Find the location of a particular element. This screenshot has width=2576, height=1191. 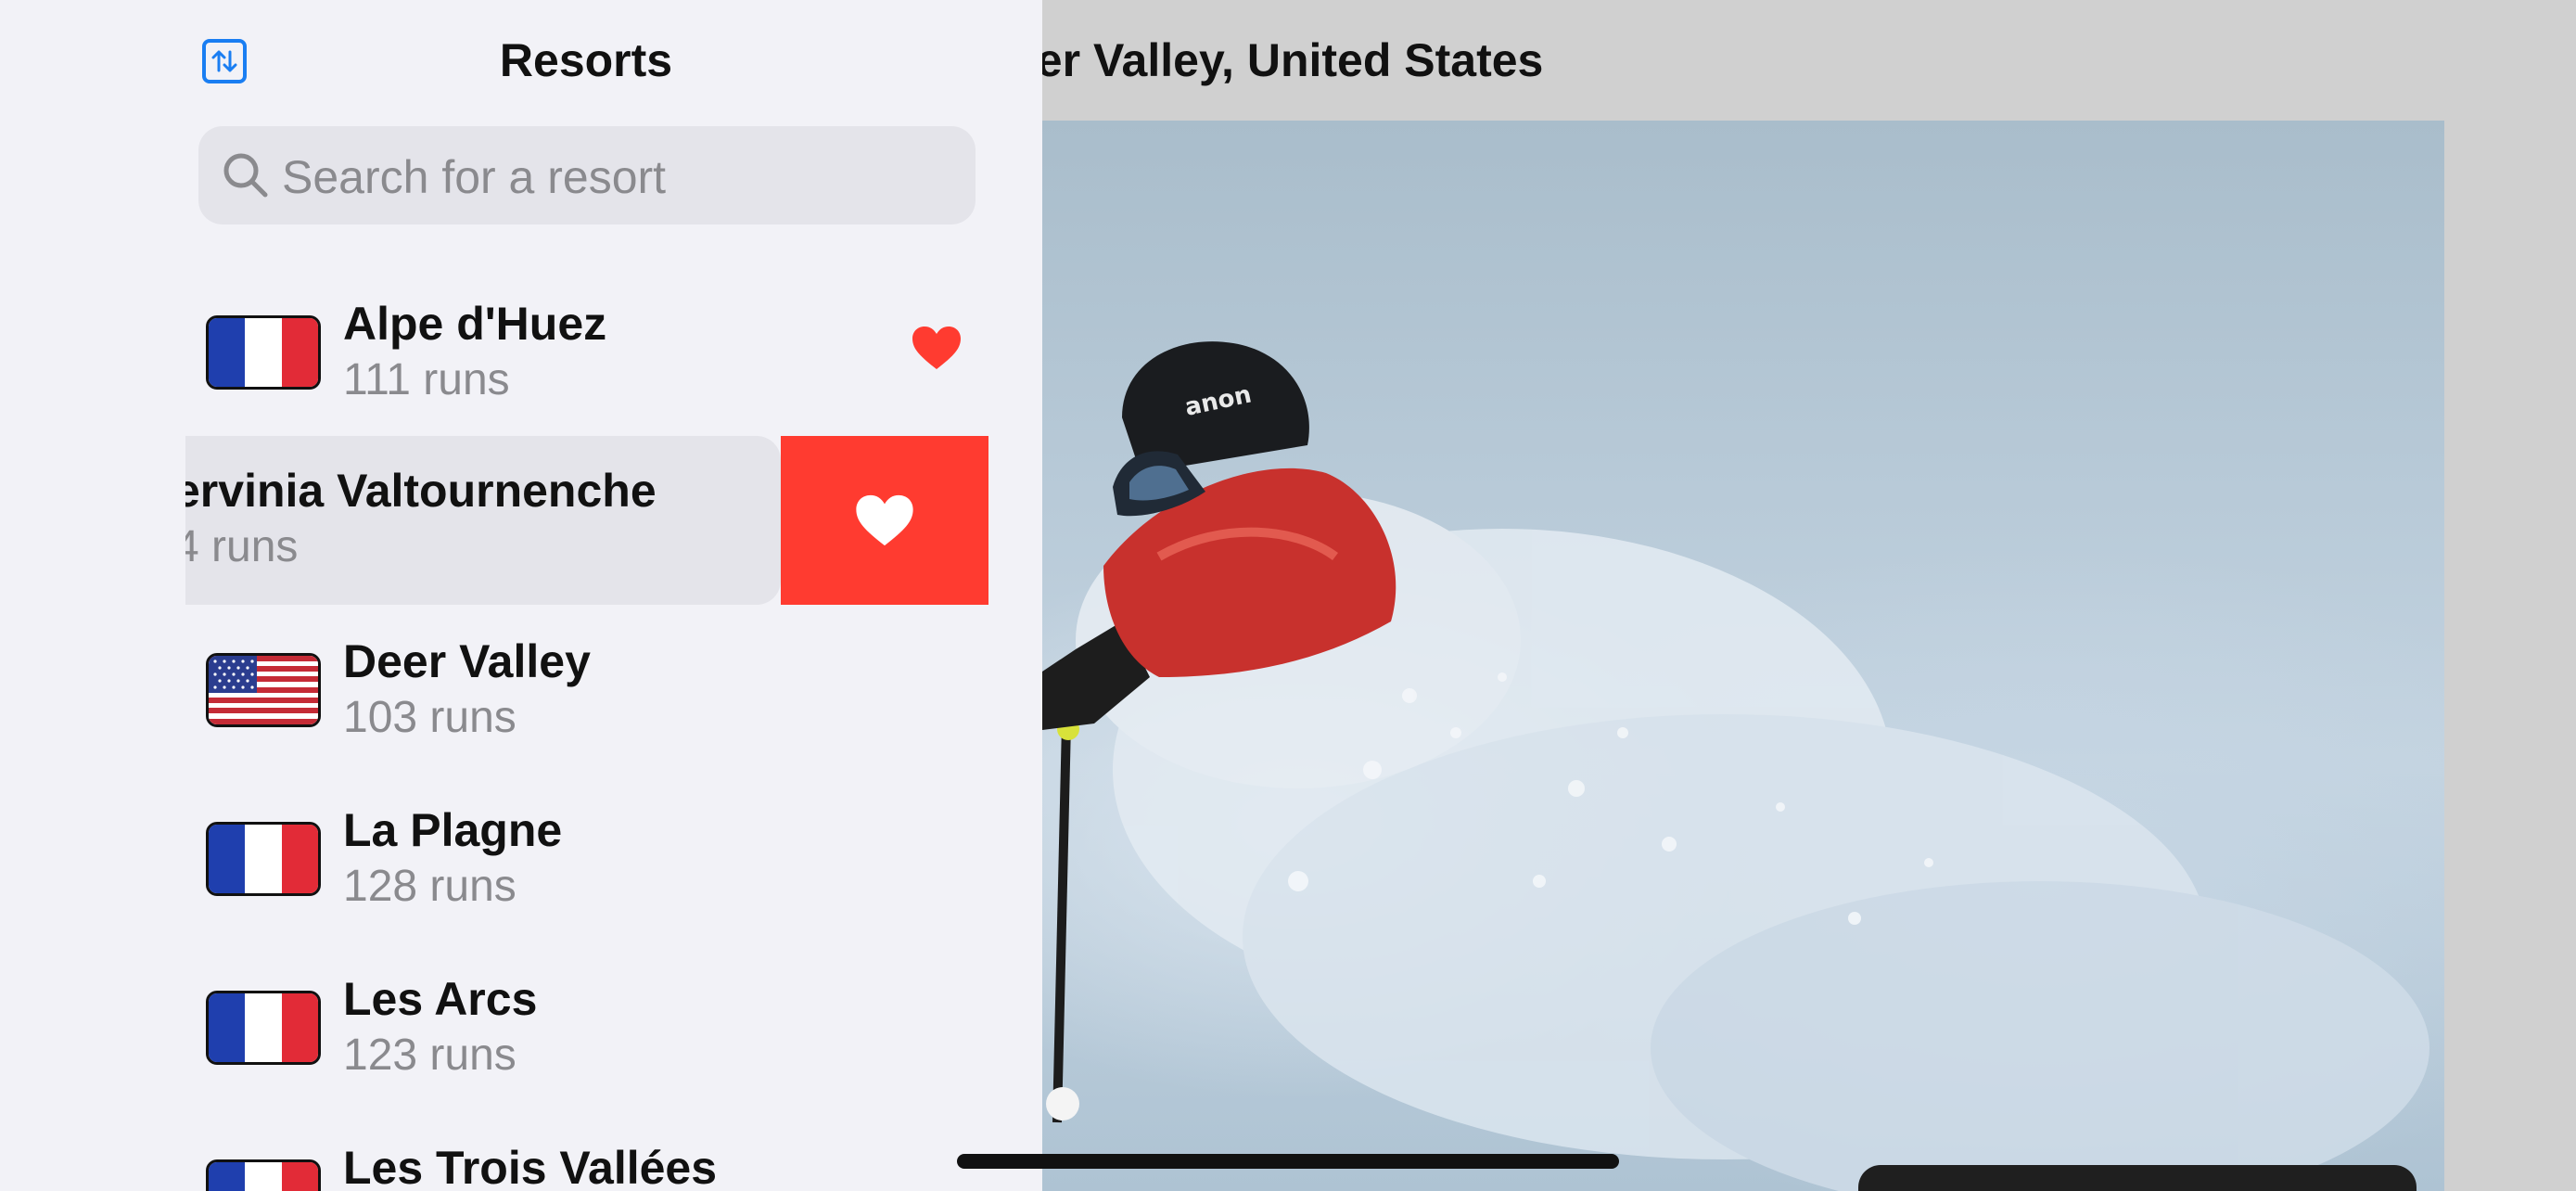

sidebar-title: Resorts is located at coordinates (586, 60).